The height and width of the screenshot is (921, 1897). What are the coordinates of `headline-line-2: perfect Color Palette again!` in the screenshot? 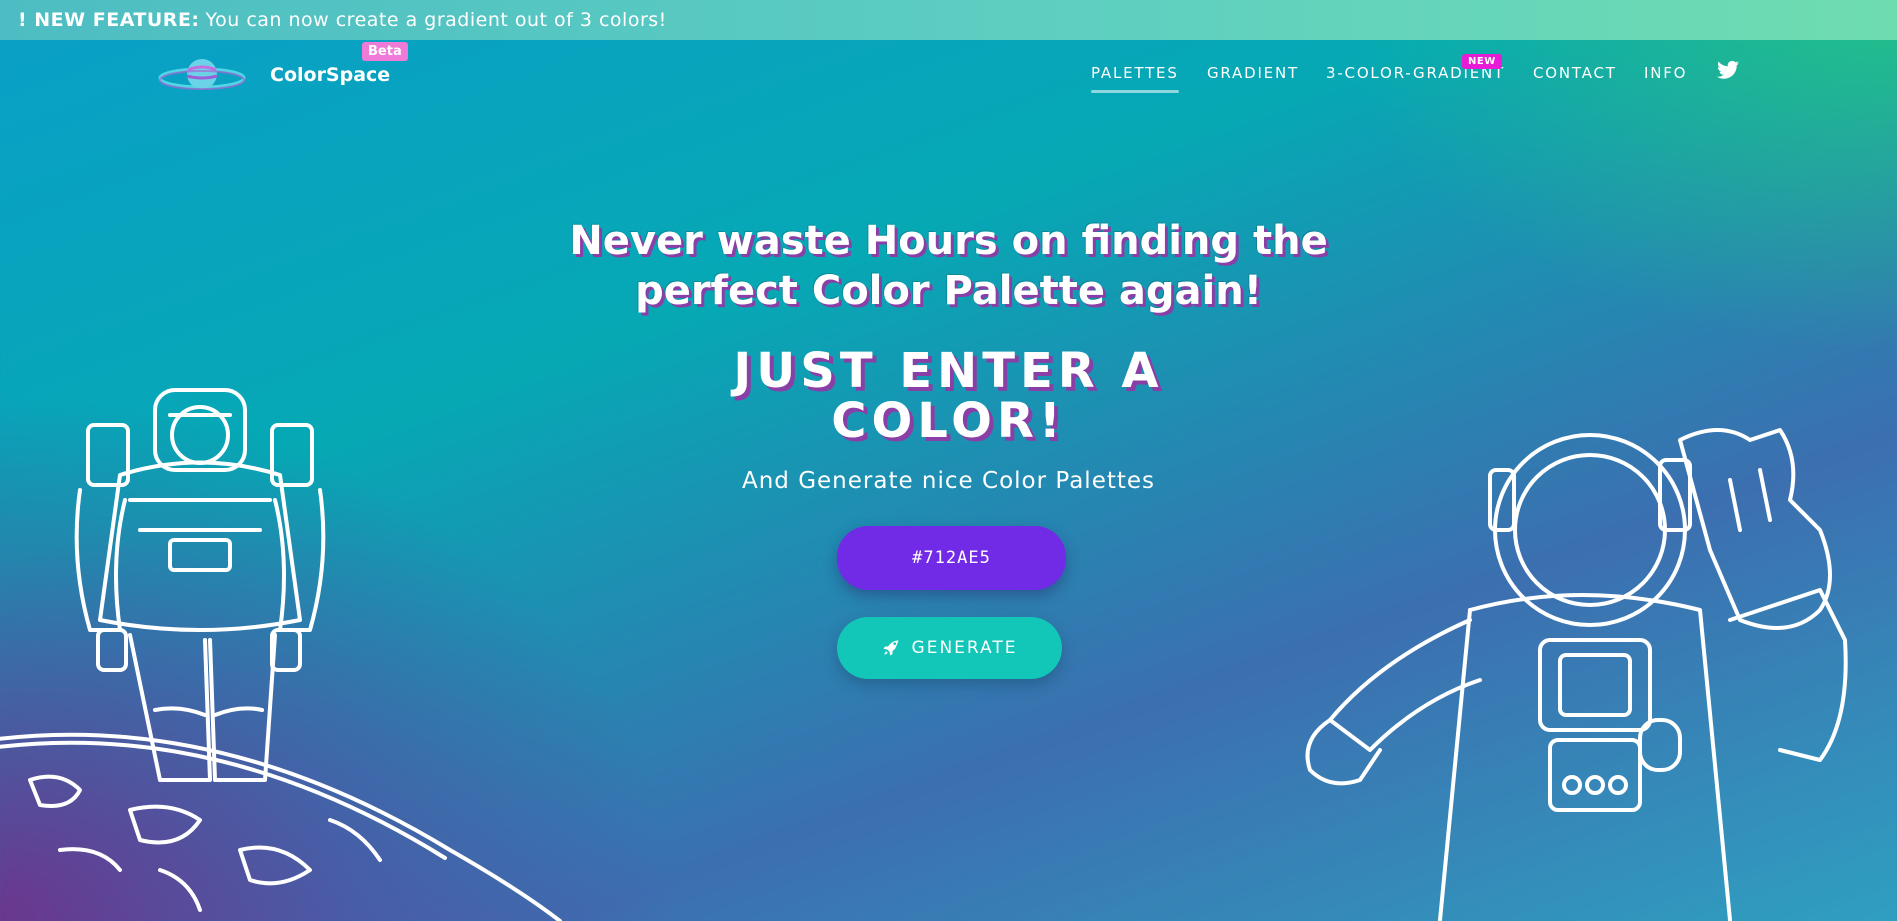 It's located at (948, 291).